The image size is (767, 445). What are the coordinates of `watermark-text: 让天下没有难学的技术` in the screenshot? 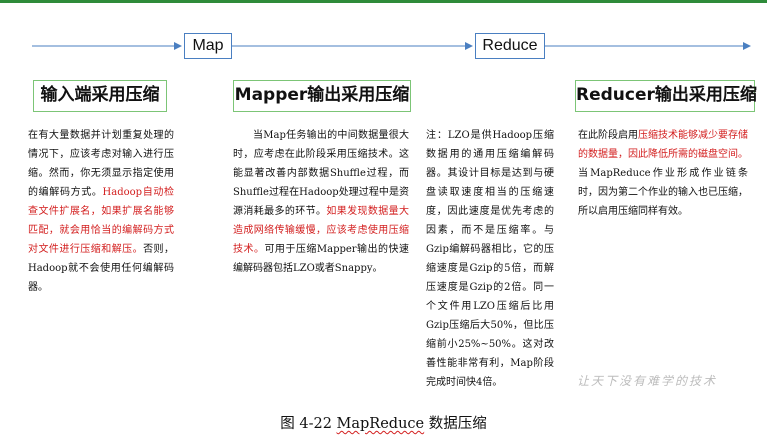 It's located at (647, 381).